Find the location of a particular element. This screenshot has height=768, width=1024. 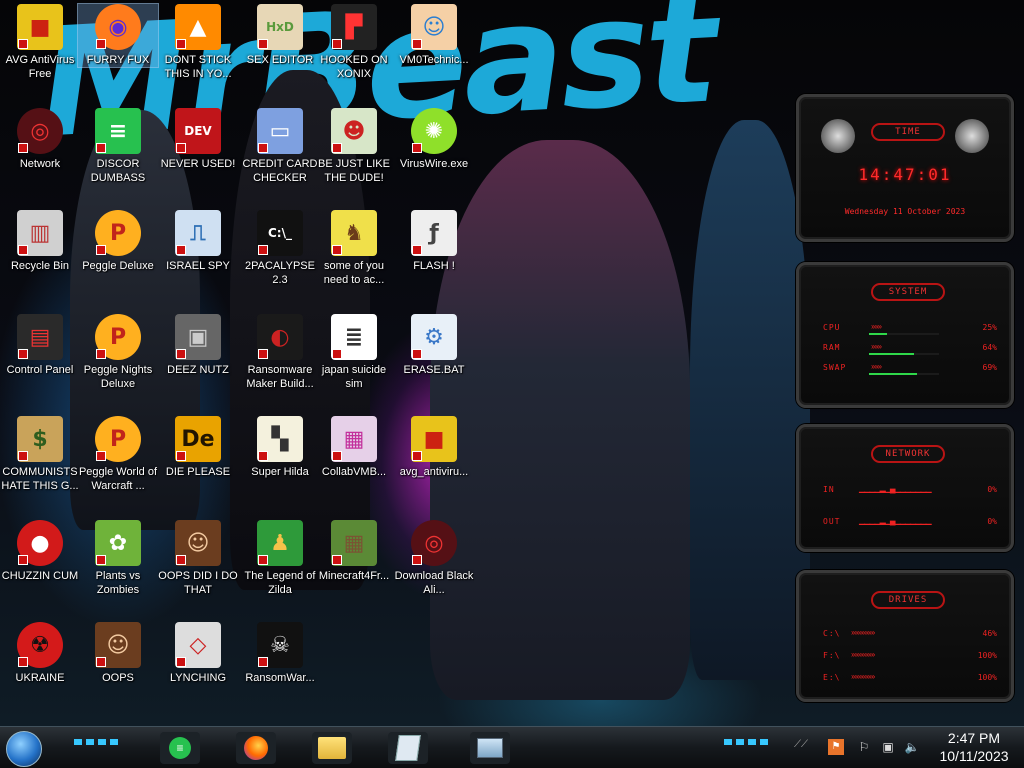

system-widget-title: SYSTEM is located at coordinates (908, 292).